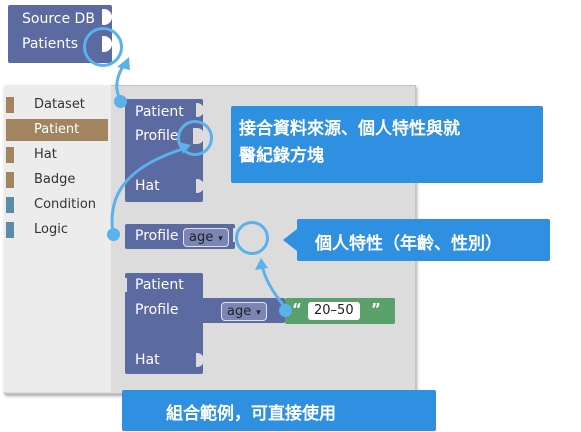  What do you see at coordinates (123, 63) in the screenshot?
I see `arrow-head-source` at bounding box center [123, 63].